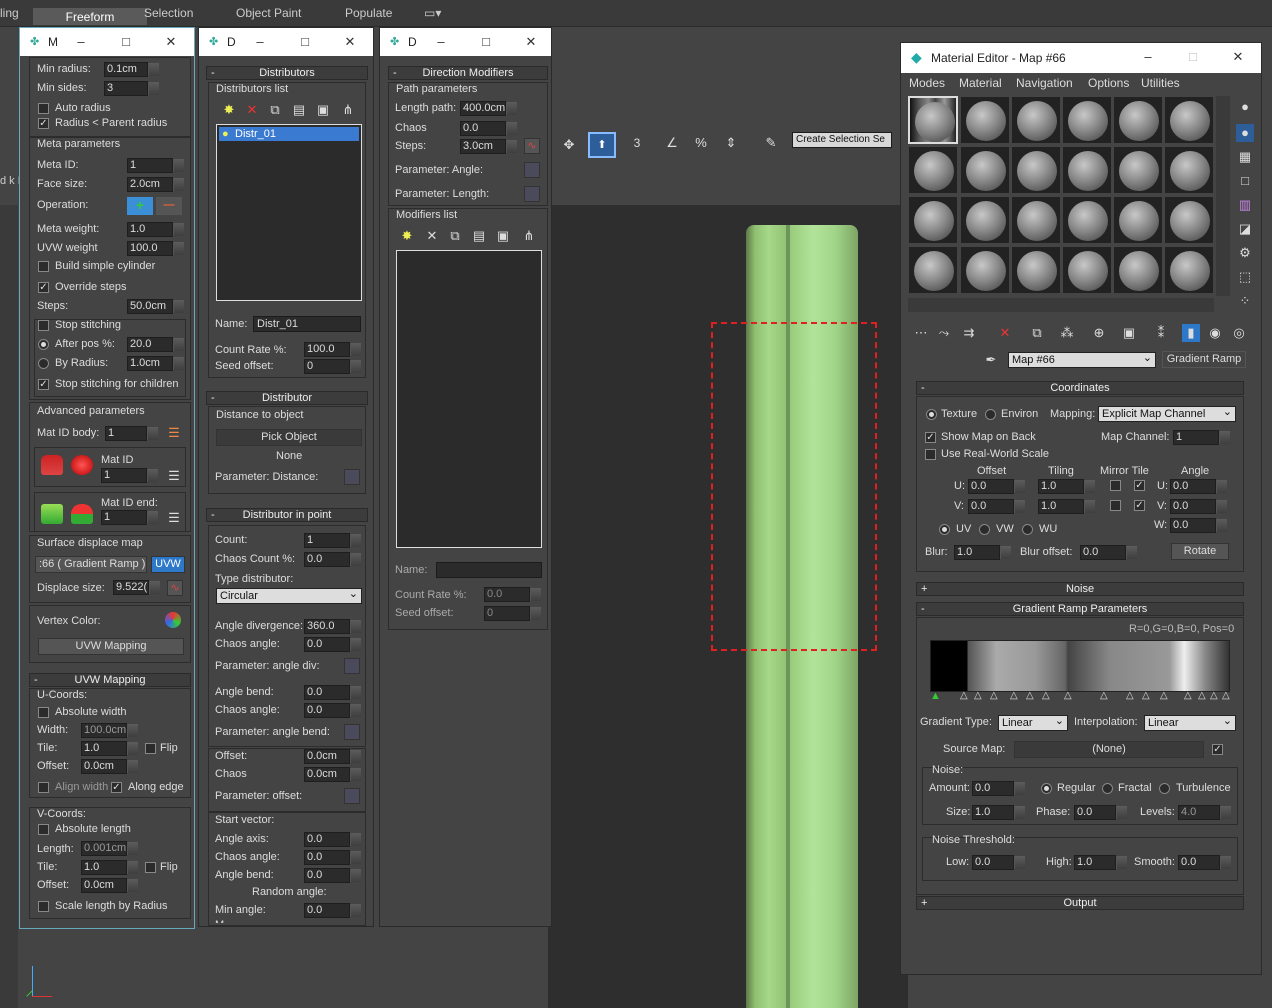 The image size is (1272, 1008). Describe the element at coordinates (930, 437) in the screenshot. I see `show-map-on-back-checkbox: ✓` at that location.